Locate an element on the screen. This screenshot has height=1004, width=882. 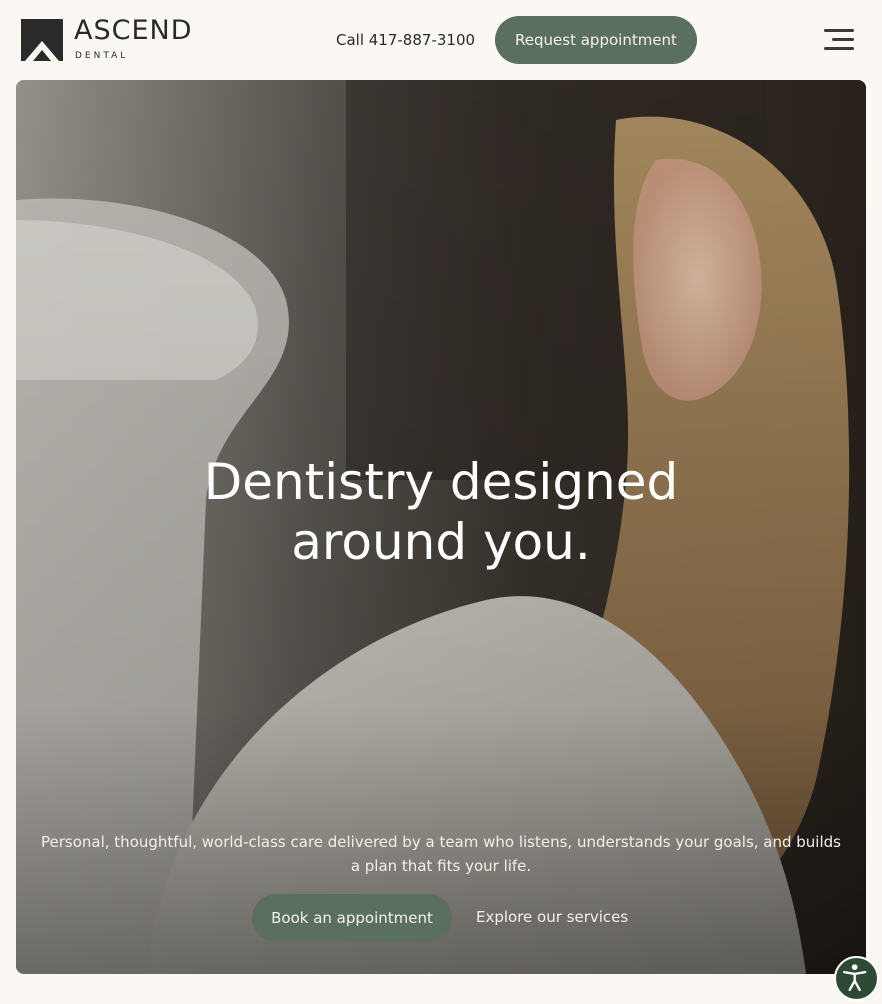
hero-title-line1: Dentistry designed is located at coordinates (441, 482).